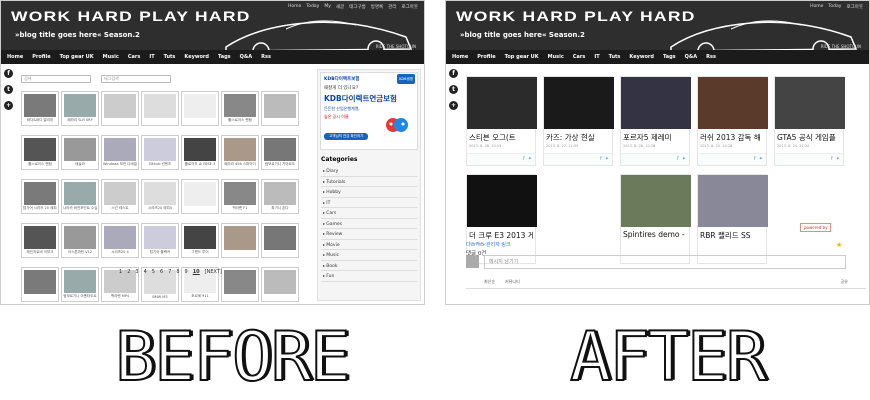 This screenshot has width=870, height=400. I want to click on page-link: 9, so click(186, 272).